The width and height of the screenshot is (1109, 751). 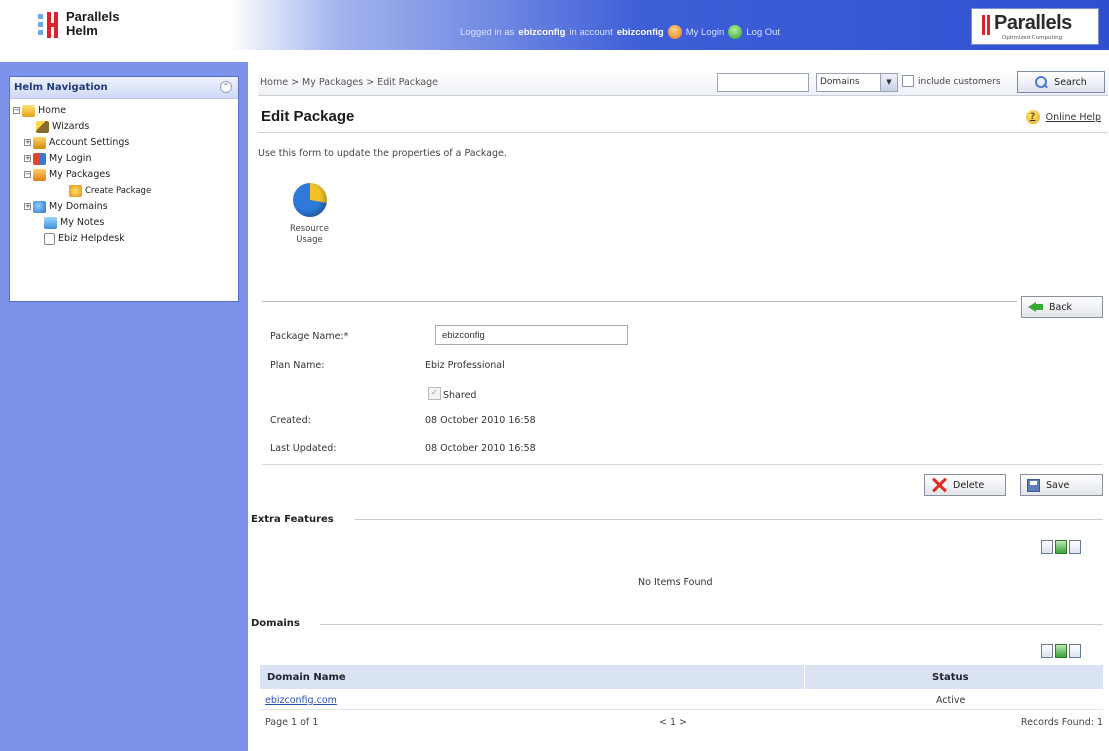 What do you see at coordinates (705, 32) in the screenshot?
I see `my-login-link: My Login` at bounding box center [705, 32].